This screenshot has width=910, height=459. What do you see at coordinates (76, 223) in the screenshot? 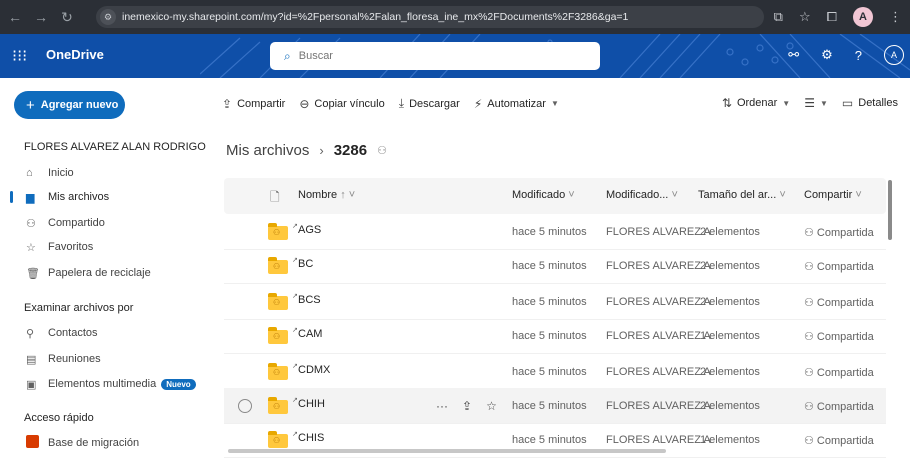
I see `nav-label: Compartido` at bounding box center [76, 223].